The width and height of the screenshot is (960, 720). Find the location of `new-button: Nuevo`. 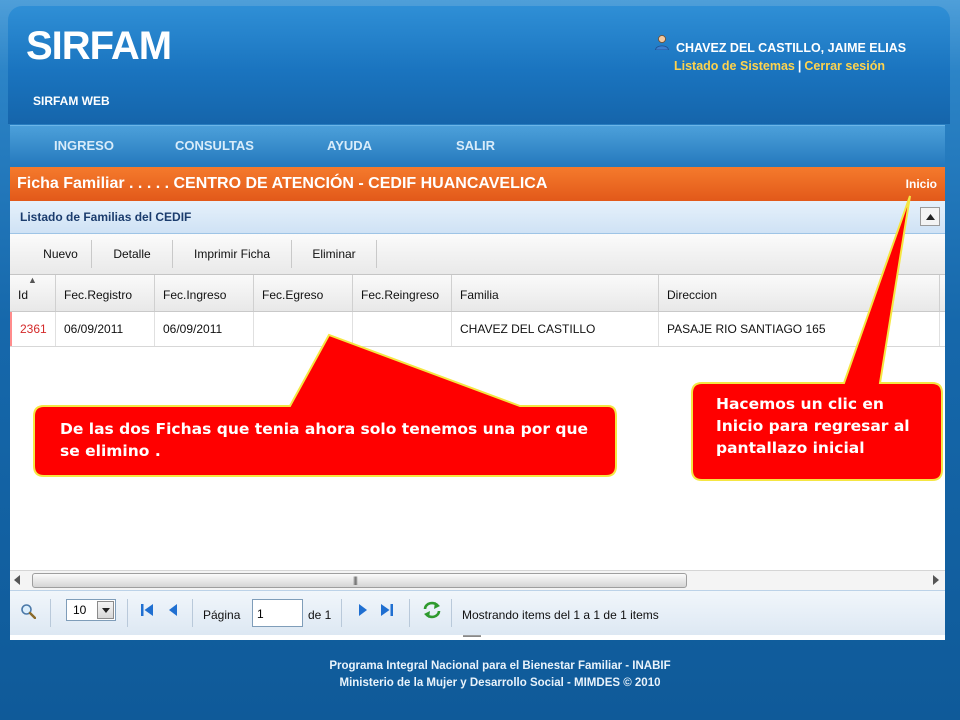

new-button: Nuevo is located at coordinates (61, 254).